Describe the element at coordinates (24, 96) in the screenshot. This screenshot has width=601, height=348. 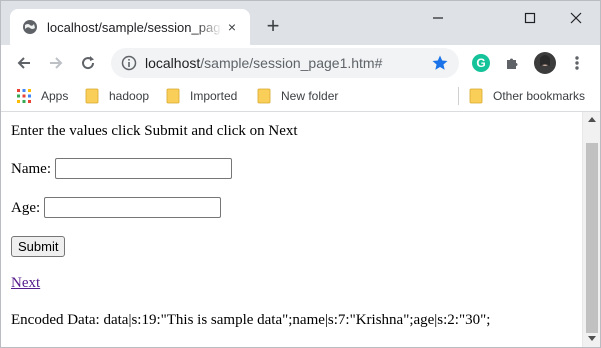
I see `apps-grid-icon` at that location.